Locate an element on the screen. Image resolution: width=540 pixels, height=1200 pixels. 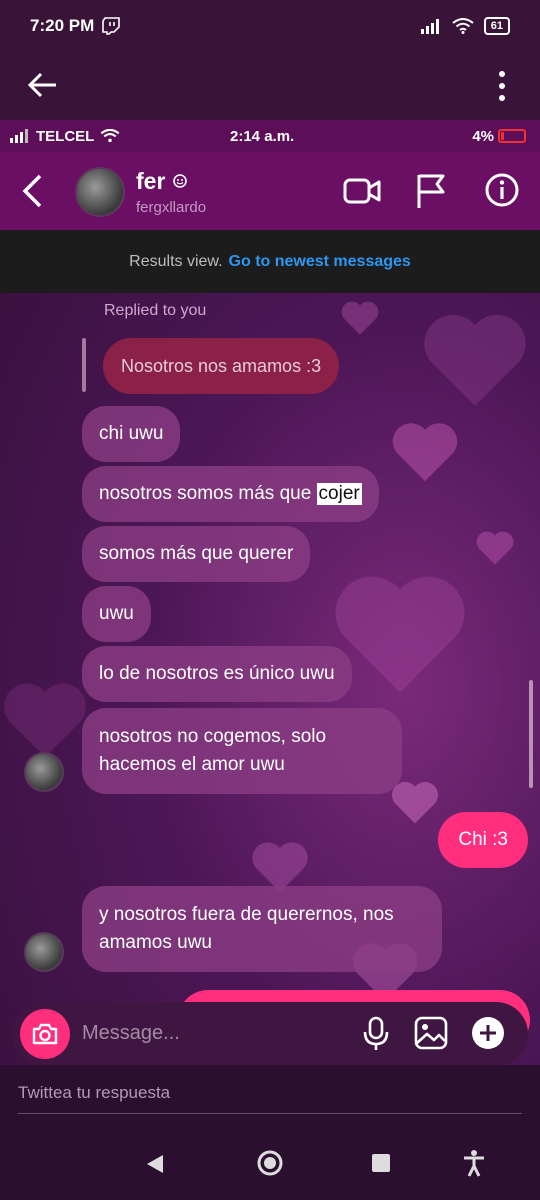
twitter-reply-area: Twittea tu respuesta is located at coordinates (270, 1100).